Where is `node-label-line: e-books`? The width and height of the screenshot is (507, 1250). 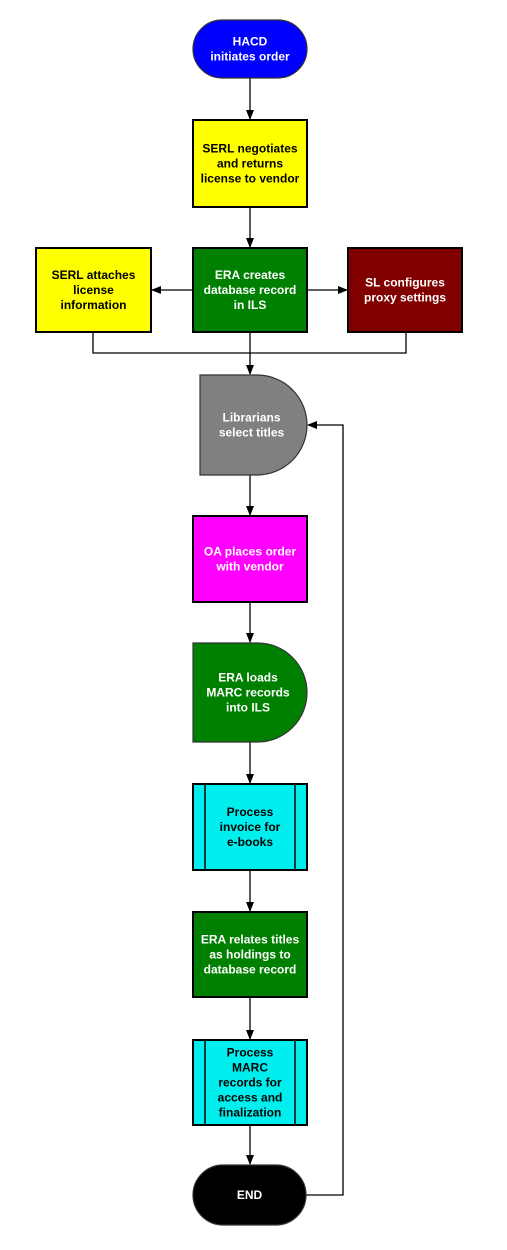 node-label-line: e-books is located at coordinates (250, 842).